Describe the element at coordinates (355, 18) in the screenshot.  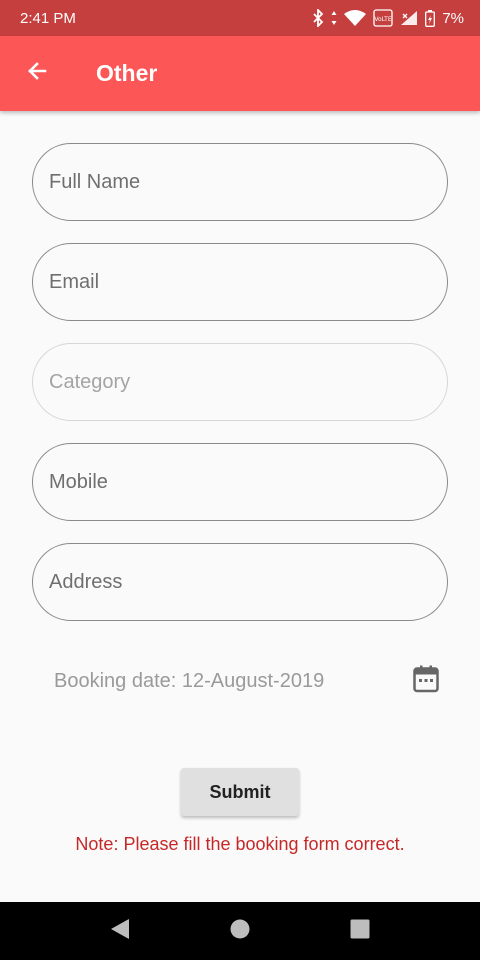
I see `wifi-icon` at that location.